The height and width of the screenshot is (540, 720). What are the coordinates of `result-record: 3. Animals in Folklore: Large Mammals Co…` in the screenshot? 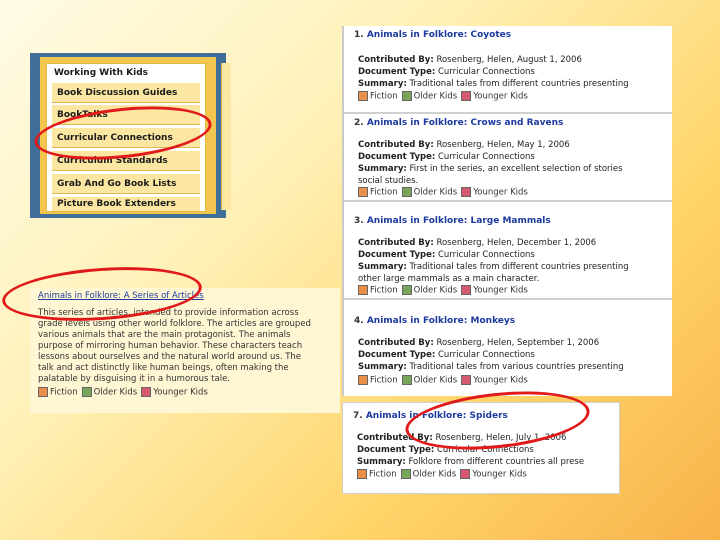 It's located at (508, 256).